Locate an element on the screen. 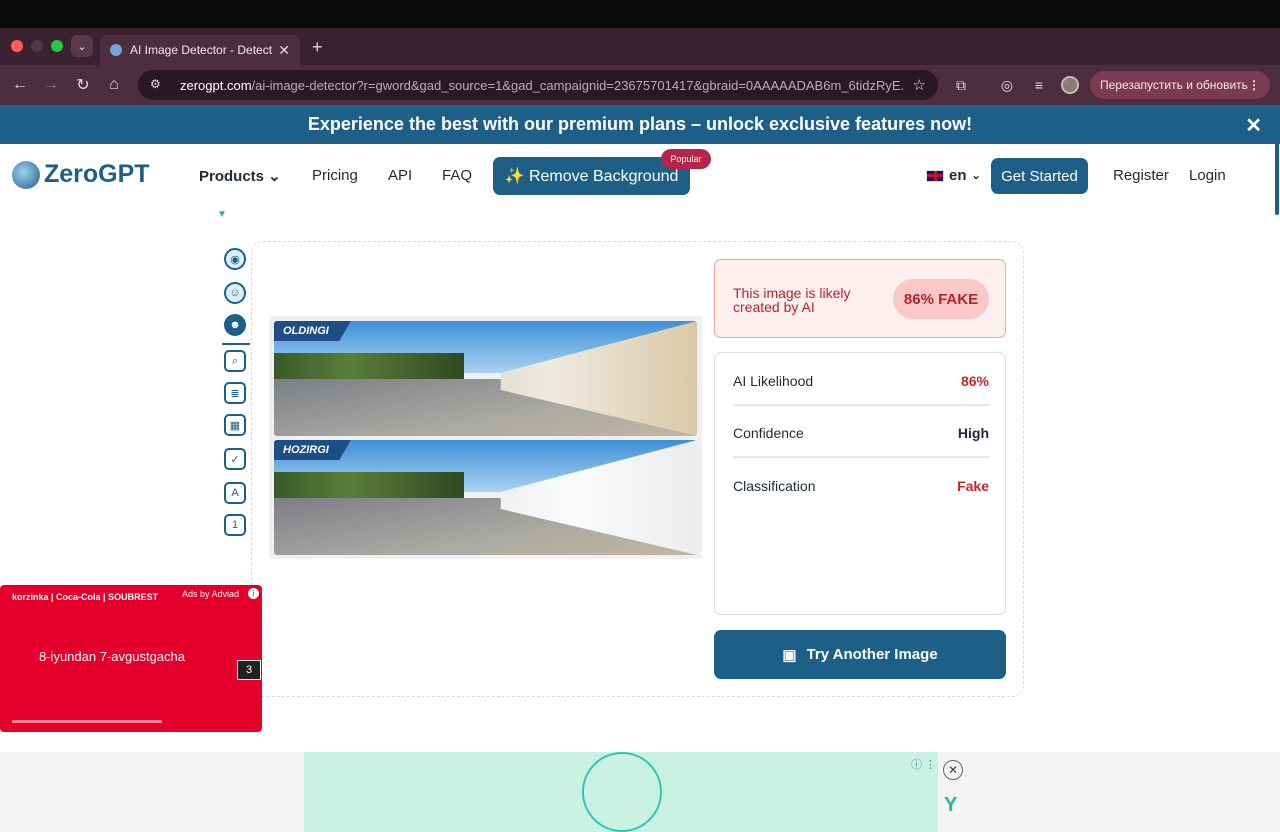  try-another-image-button: ▣ Try Another Image is located at coordinates (860, 654).